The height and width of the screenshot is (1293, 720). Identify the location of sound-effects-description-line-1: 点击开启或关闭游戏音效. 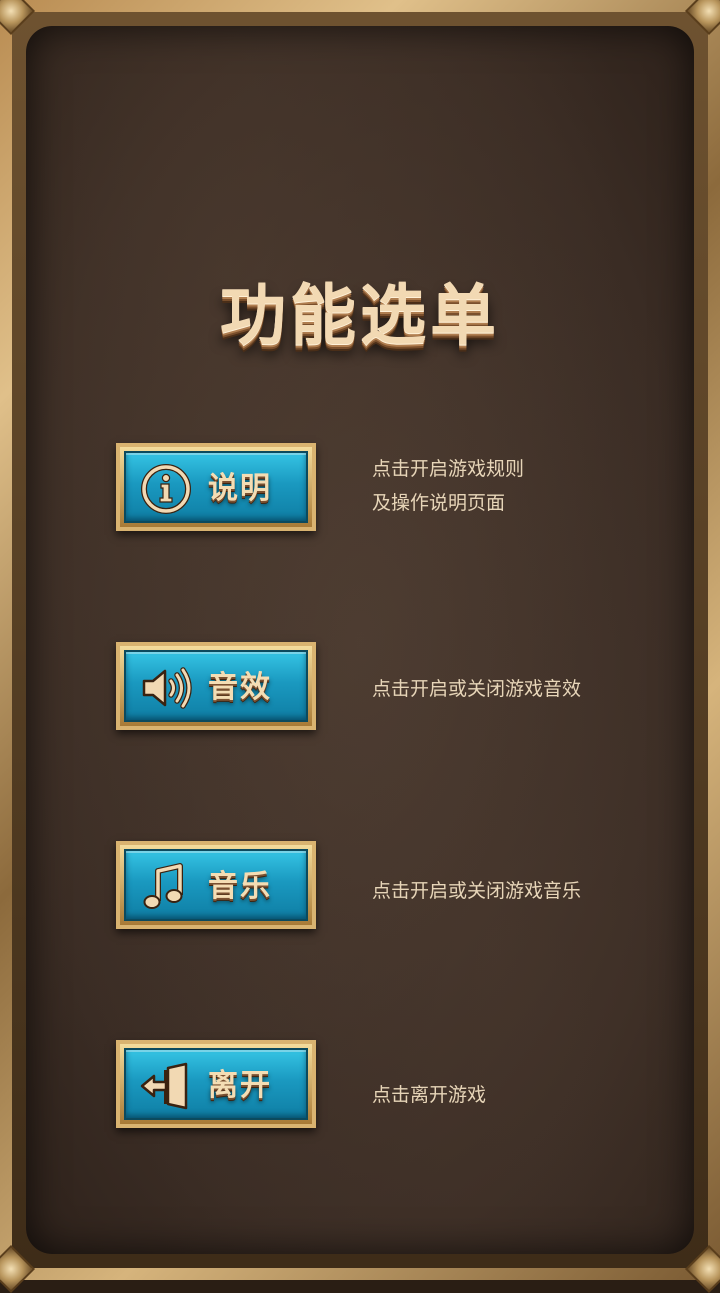
(477, 689).